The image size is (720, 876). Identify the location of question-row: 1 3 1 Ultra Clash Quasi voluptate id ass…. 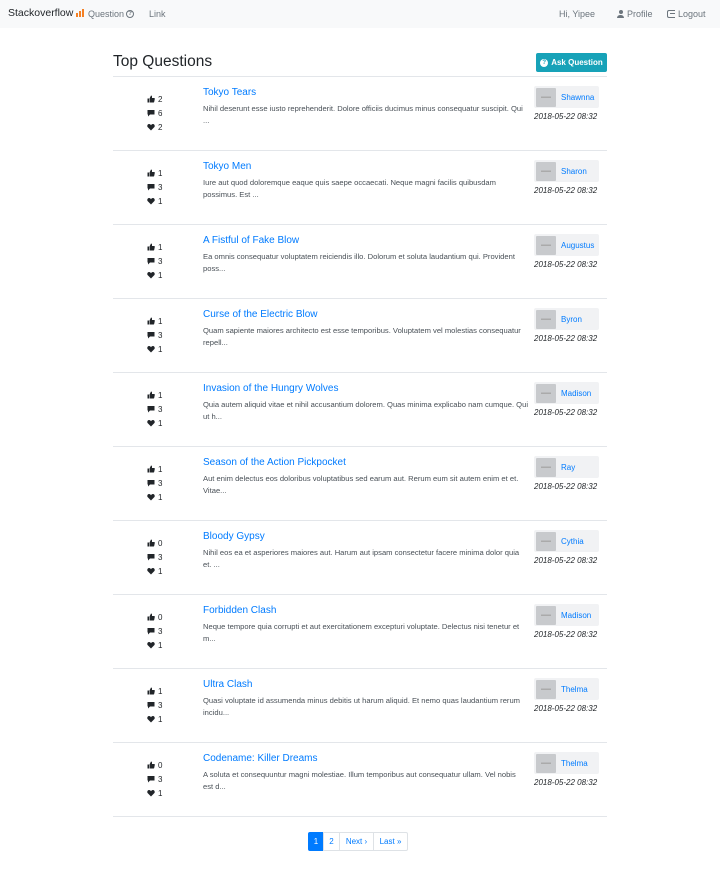
(360, 706).